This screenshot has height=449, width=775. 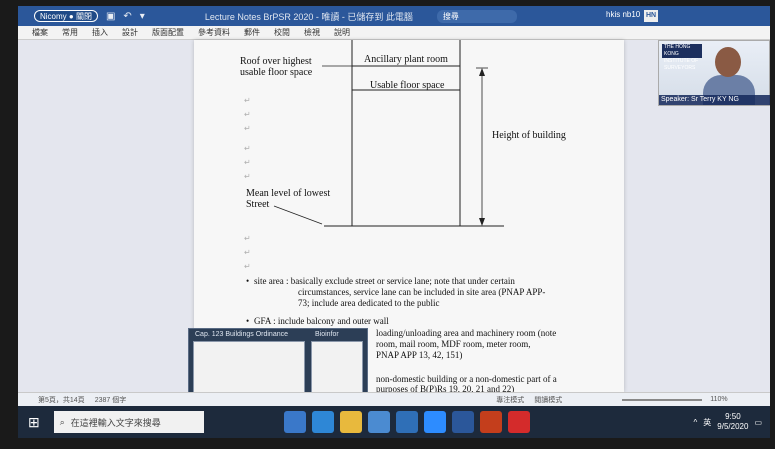 I want to click on preview-right-title: Bioinfor, so click(x=327, y=334).